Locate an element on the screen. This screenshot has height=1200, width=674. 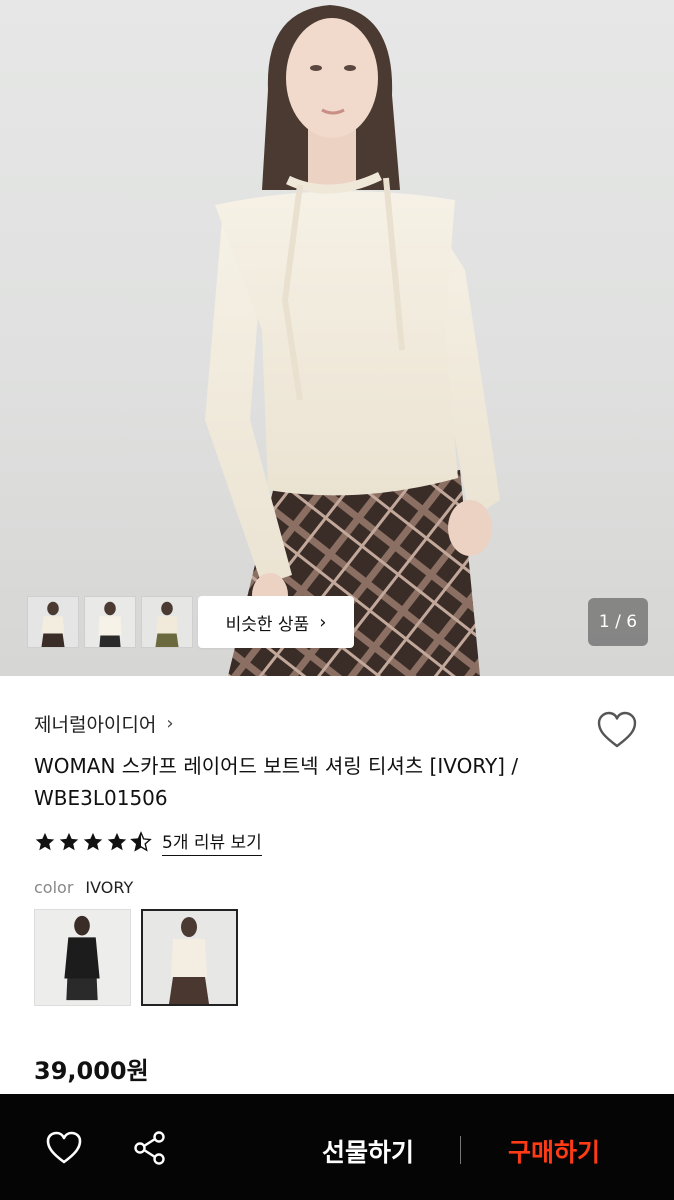
brand-link: 제너럴아이디어 › is located at coordinates (104, 723).